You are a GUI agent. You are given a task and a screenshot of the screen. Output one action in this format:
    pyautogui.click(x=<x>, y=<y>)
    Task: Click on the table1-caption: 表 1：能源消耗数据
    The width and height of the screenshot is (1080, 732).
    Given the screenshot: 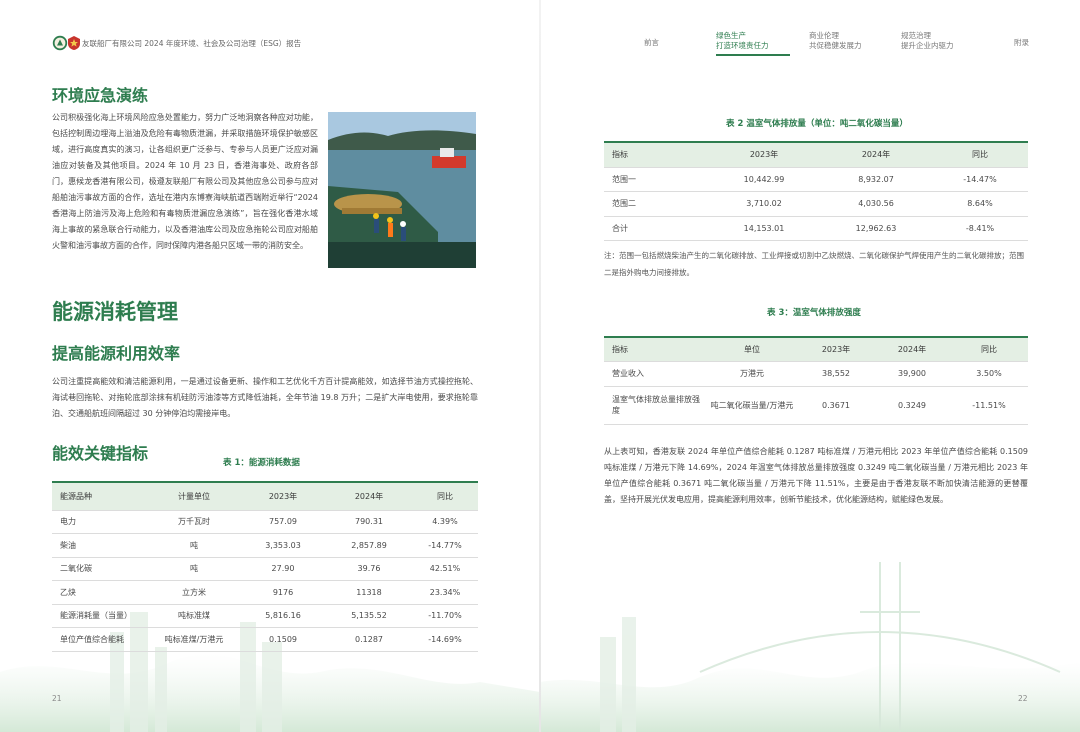 What is the action you would take?
    pyautogui.click(x=261, y=463)
    